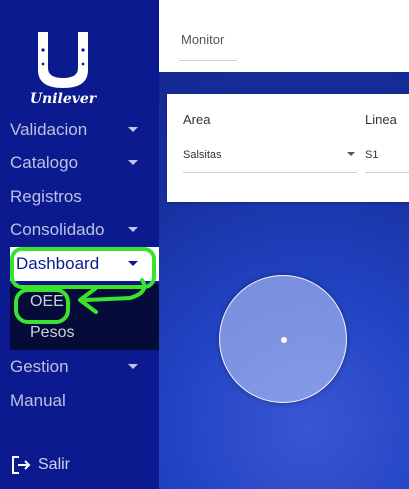 This screenshot has width=409, height=489. I want to click on annotation-arrow-icon, so click(112, 296).